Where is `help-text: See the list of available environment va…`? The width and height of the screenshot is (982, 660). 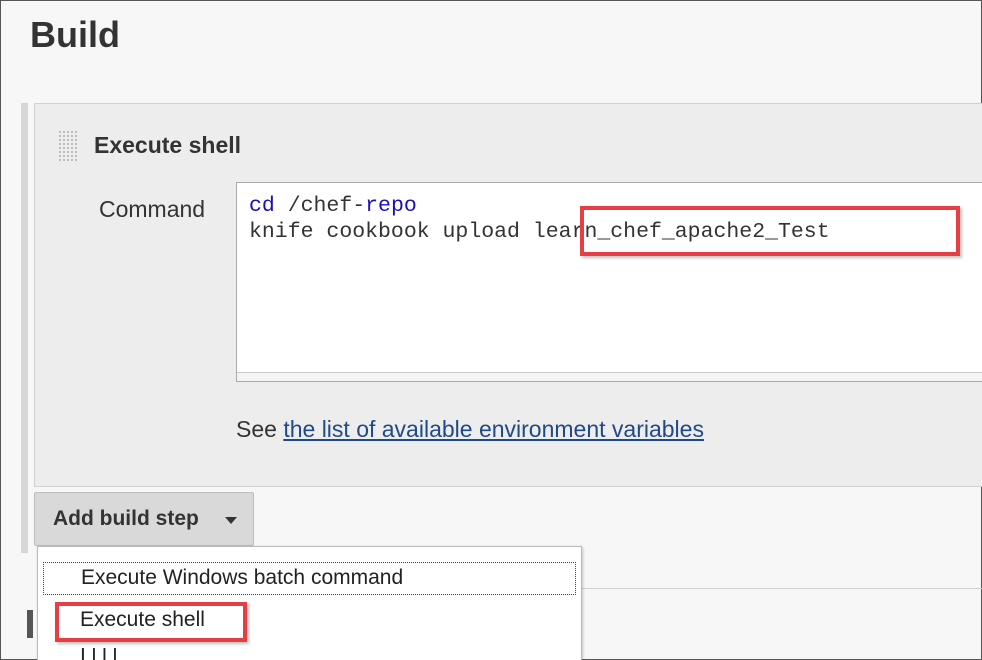
help-text: See the list of available environment va… is located at coordinates (470, 429).